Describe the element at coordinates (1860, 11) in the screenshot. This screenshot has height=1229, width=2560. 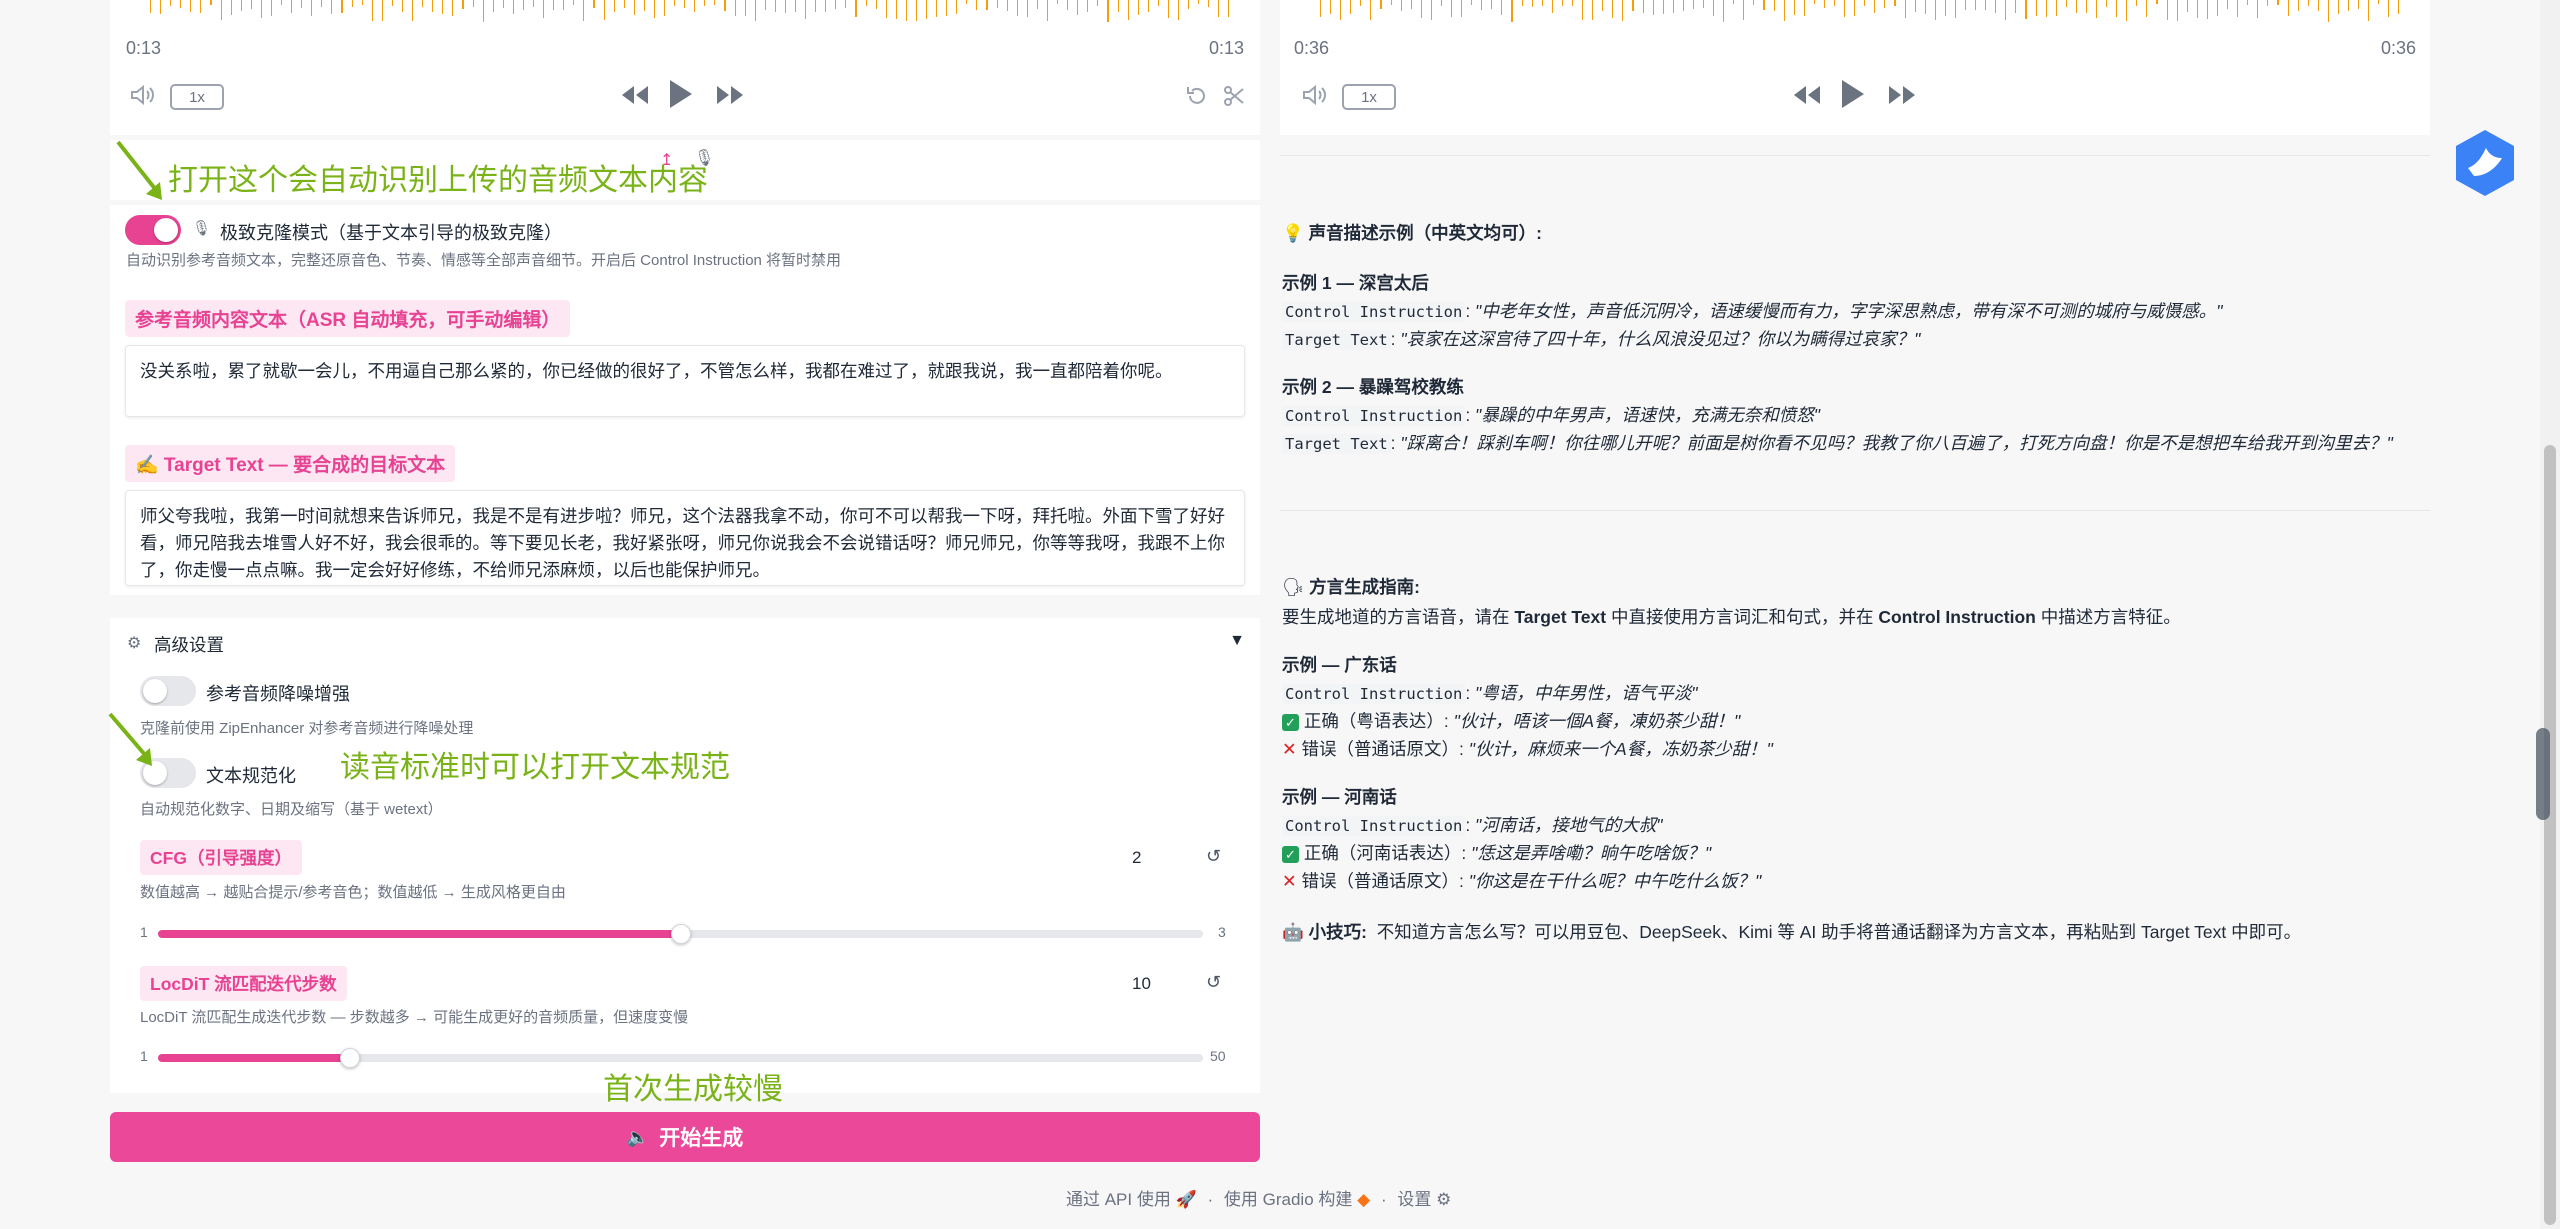
I see `right-waveform` at that location.